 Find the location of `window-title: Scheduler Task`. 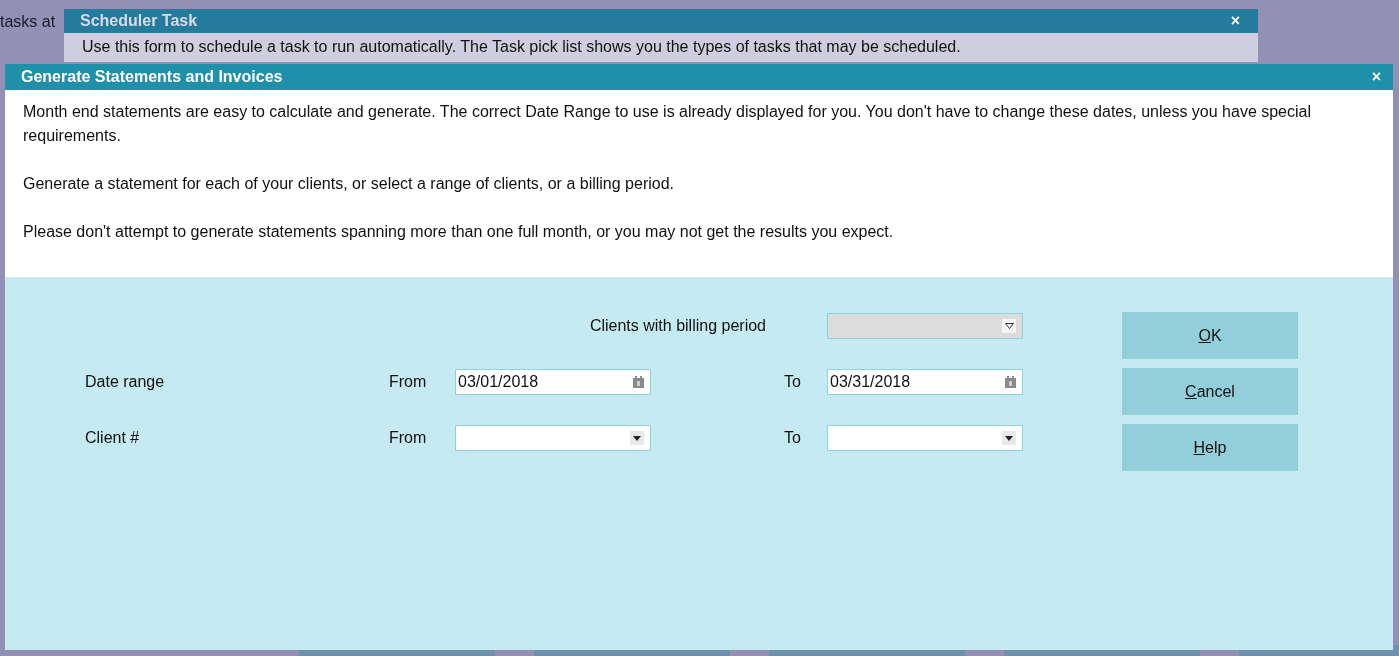

window-title: Scheduler Task is located at coordinates (139, 21).